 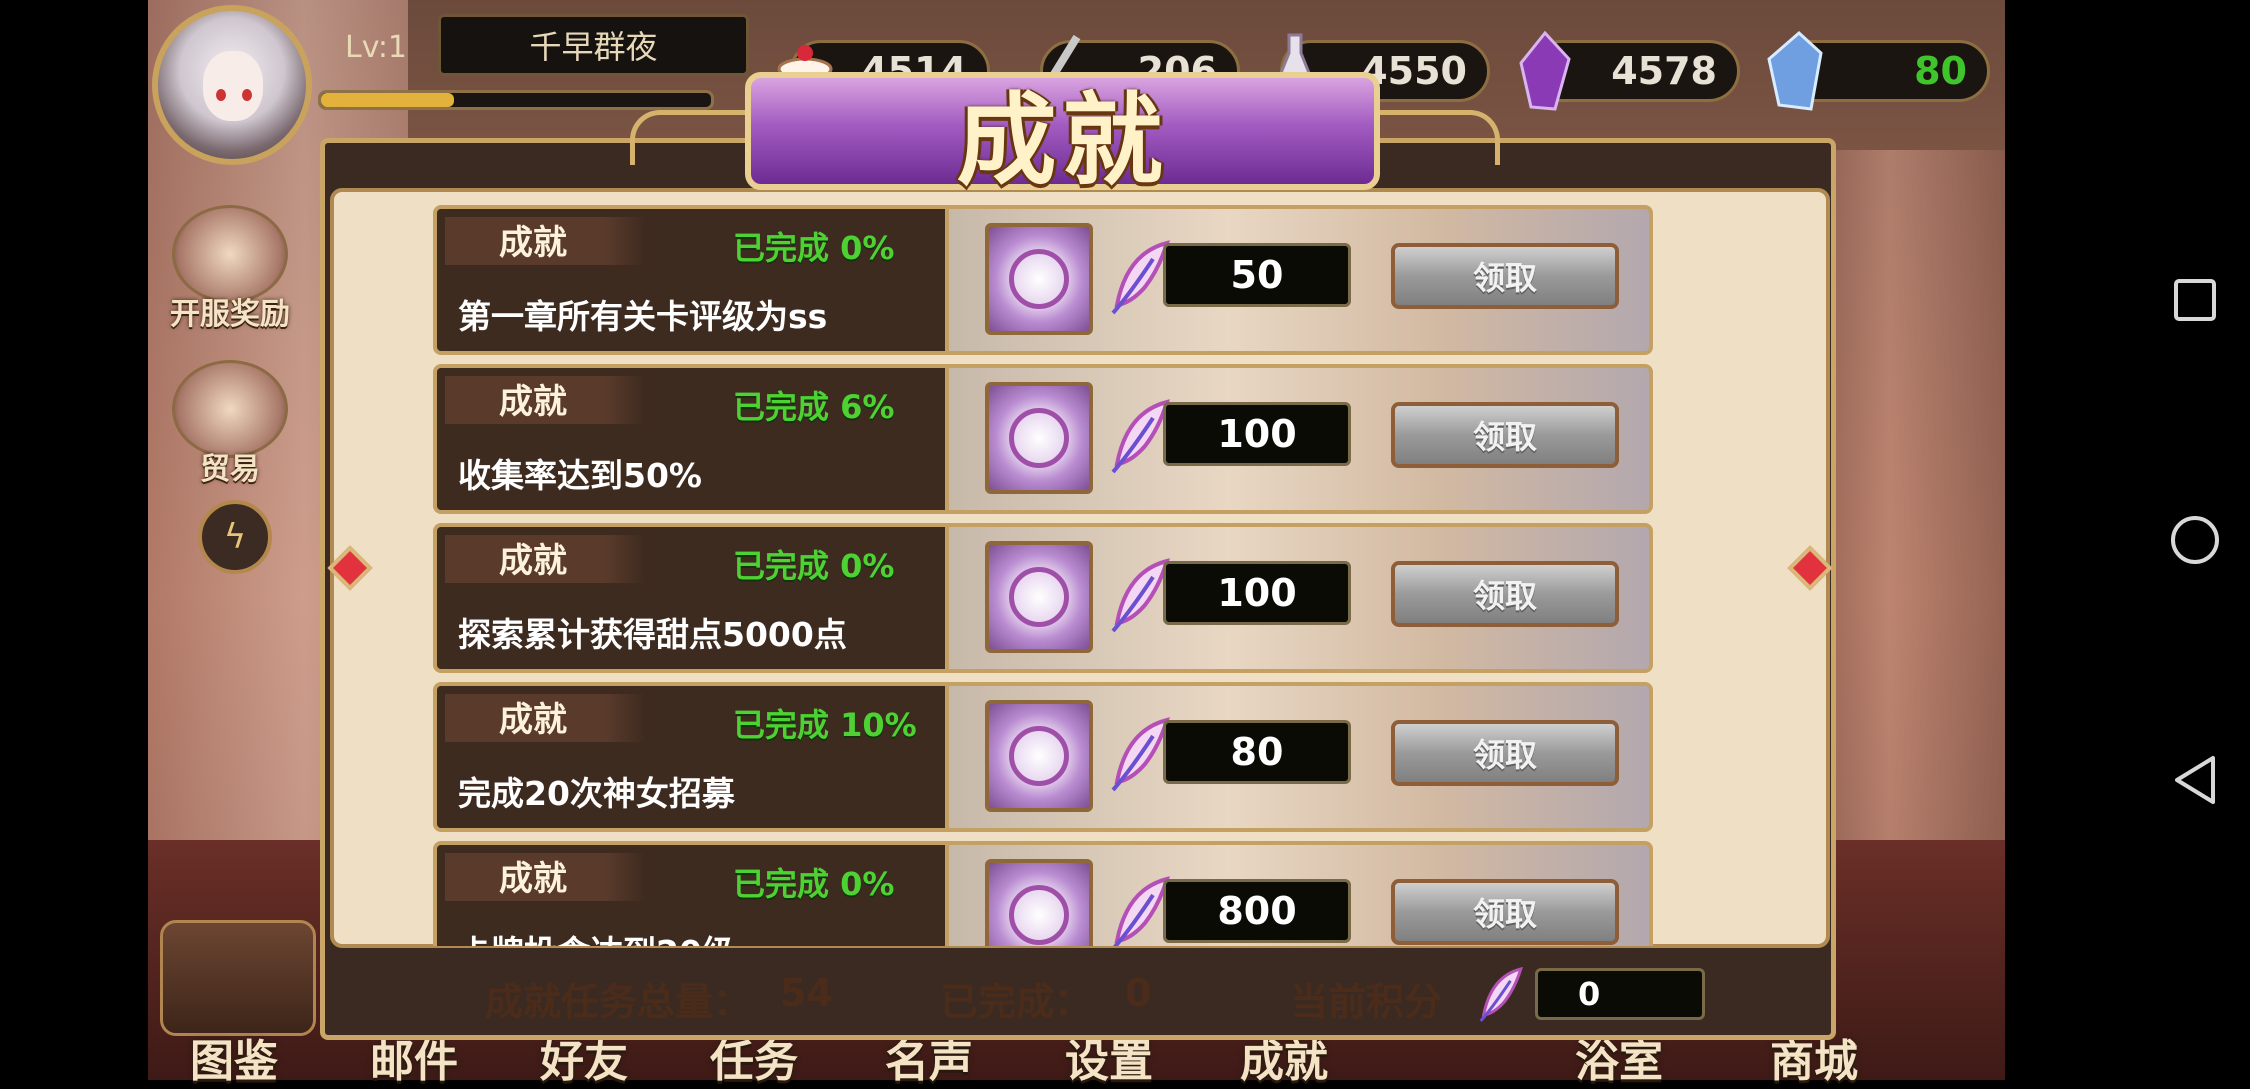 I want to click on achievement-row: 成就 已完成 0% 第一章所有关卡评级为ss 50 领取, so click(x=1043, y=280).